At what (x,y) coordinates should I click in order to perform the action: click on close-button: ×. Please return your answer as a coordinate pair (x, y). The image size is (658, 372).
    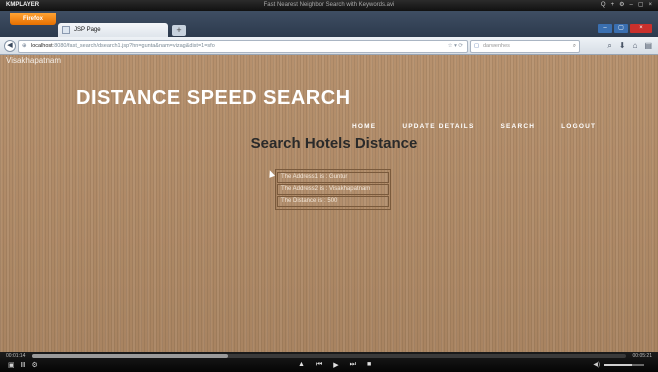
    Looking at the image, I should click on (641, 28).